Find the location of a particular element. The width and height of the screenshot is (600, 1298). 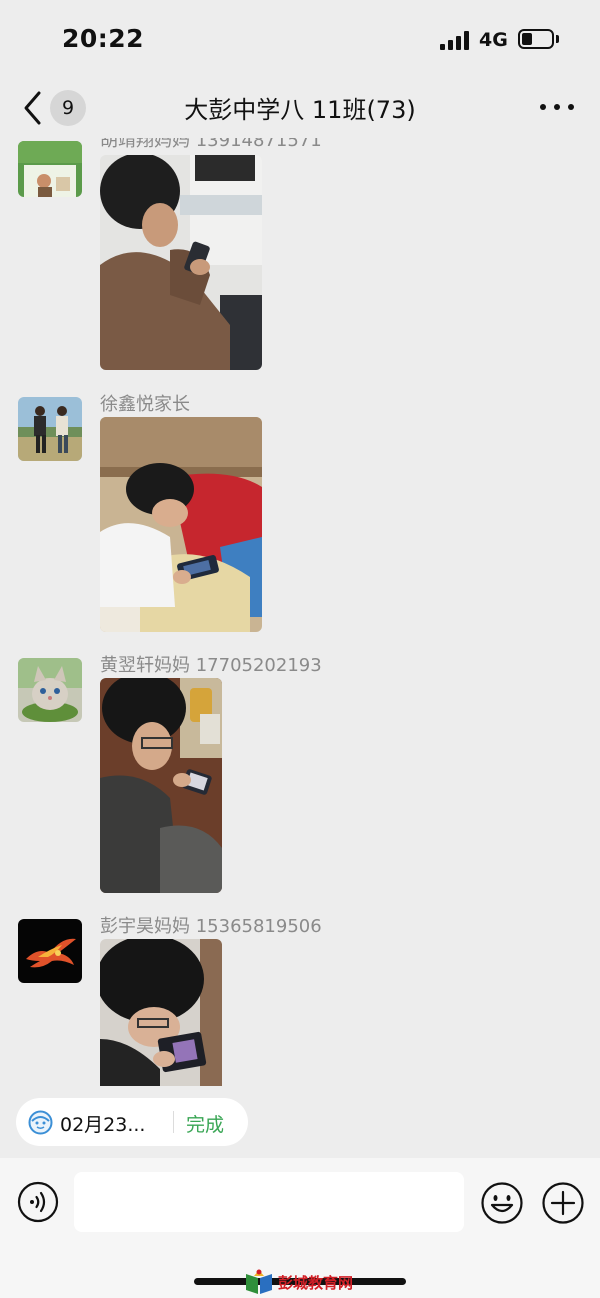

status-time: 20:22 is located at coordinates (103, 38).